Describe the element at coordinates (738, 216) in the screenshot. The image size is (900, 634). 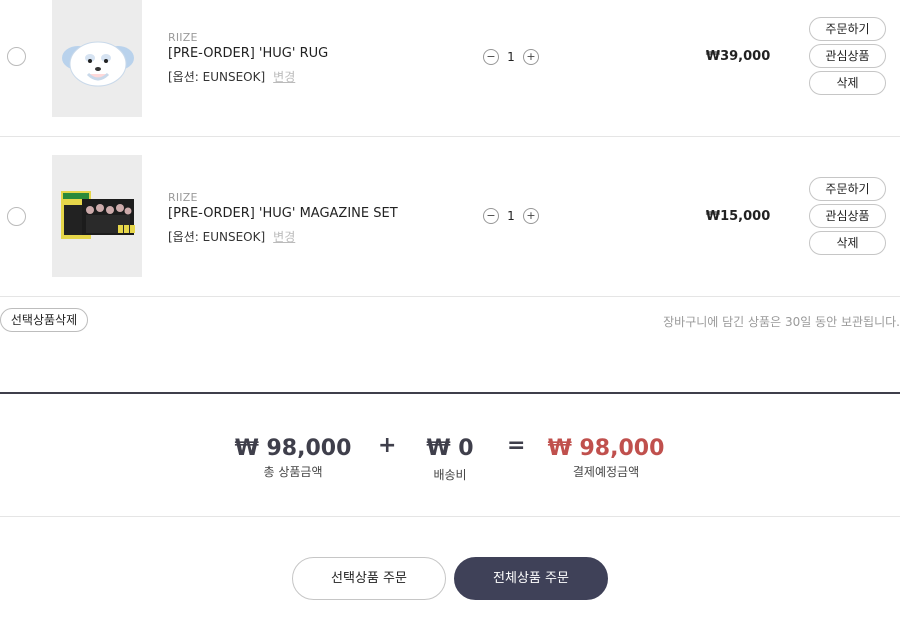
I see `item-price: ₩15,000` at that location.